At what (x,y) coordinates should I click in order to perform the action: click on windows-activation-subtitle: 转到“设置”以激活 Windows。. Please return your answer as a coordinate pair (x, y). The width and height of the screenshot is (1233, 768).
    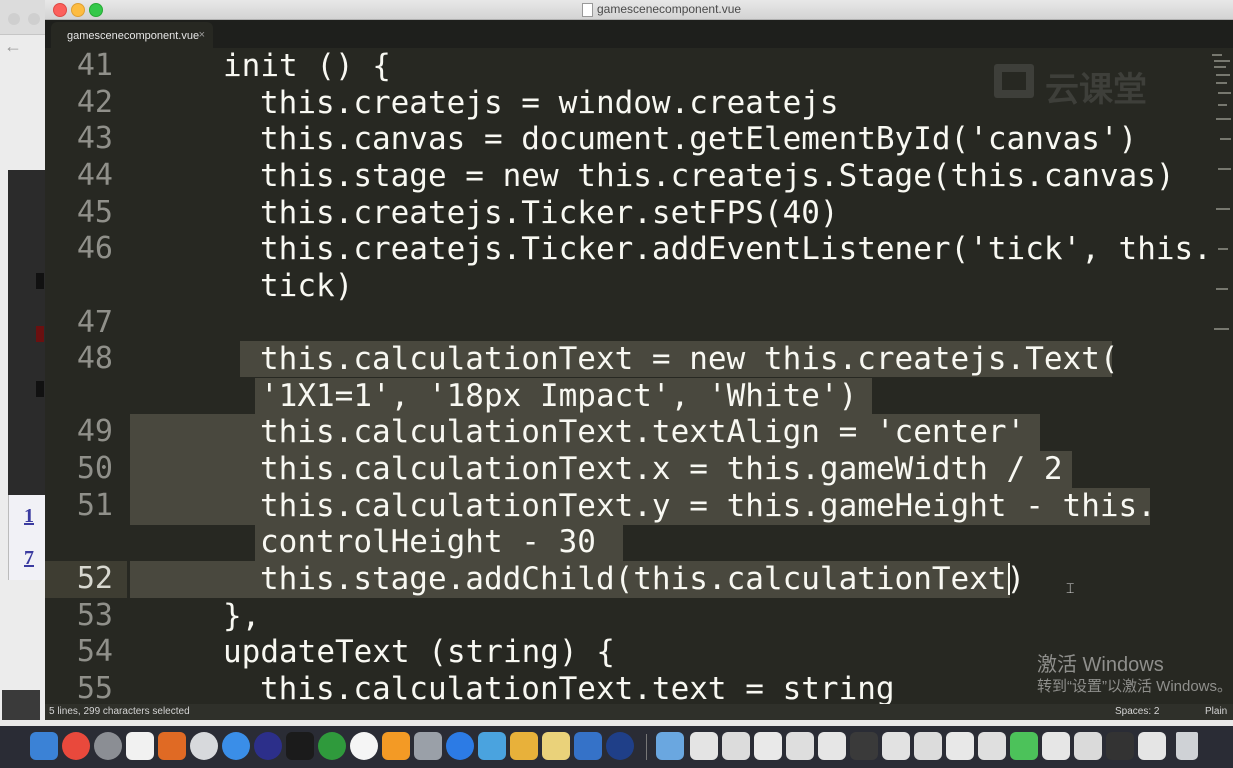
    Looking at the image, I should click on (1135, 686).